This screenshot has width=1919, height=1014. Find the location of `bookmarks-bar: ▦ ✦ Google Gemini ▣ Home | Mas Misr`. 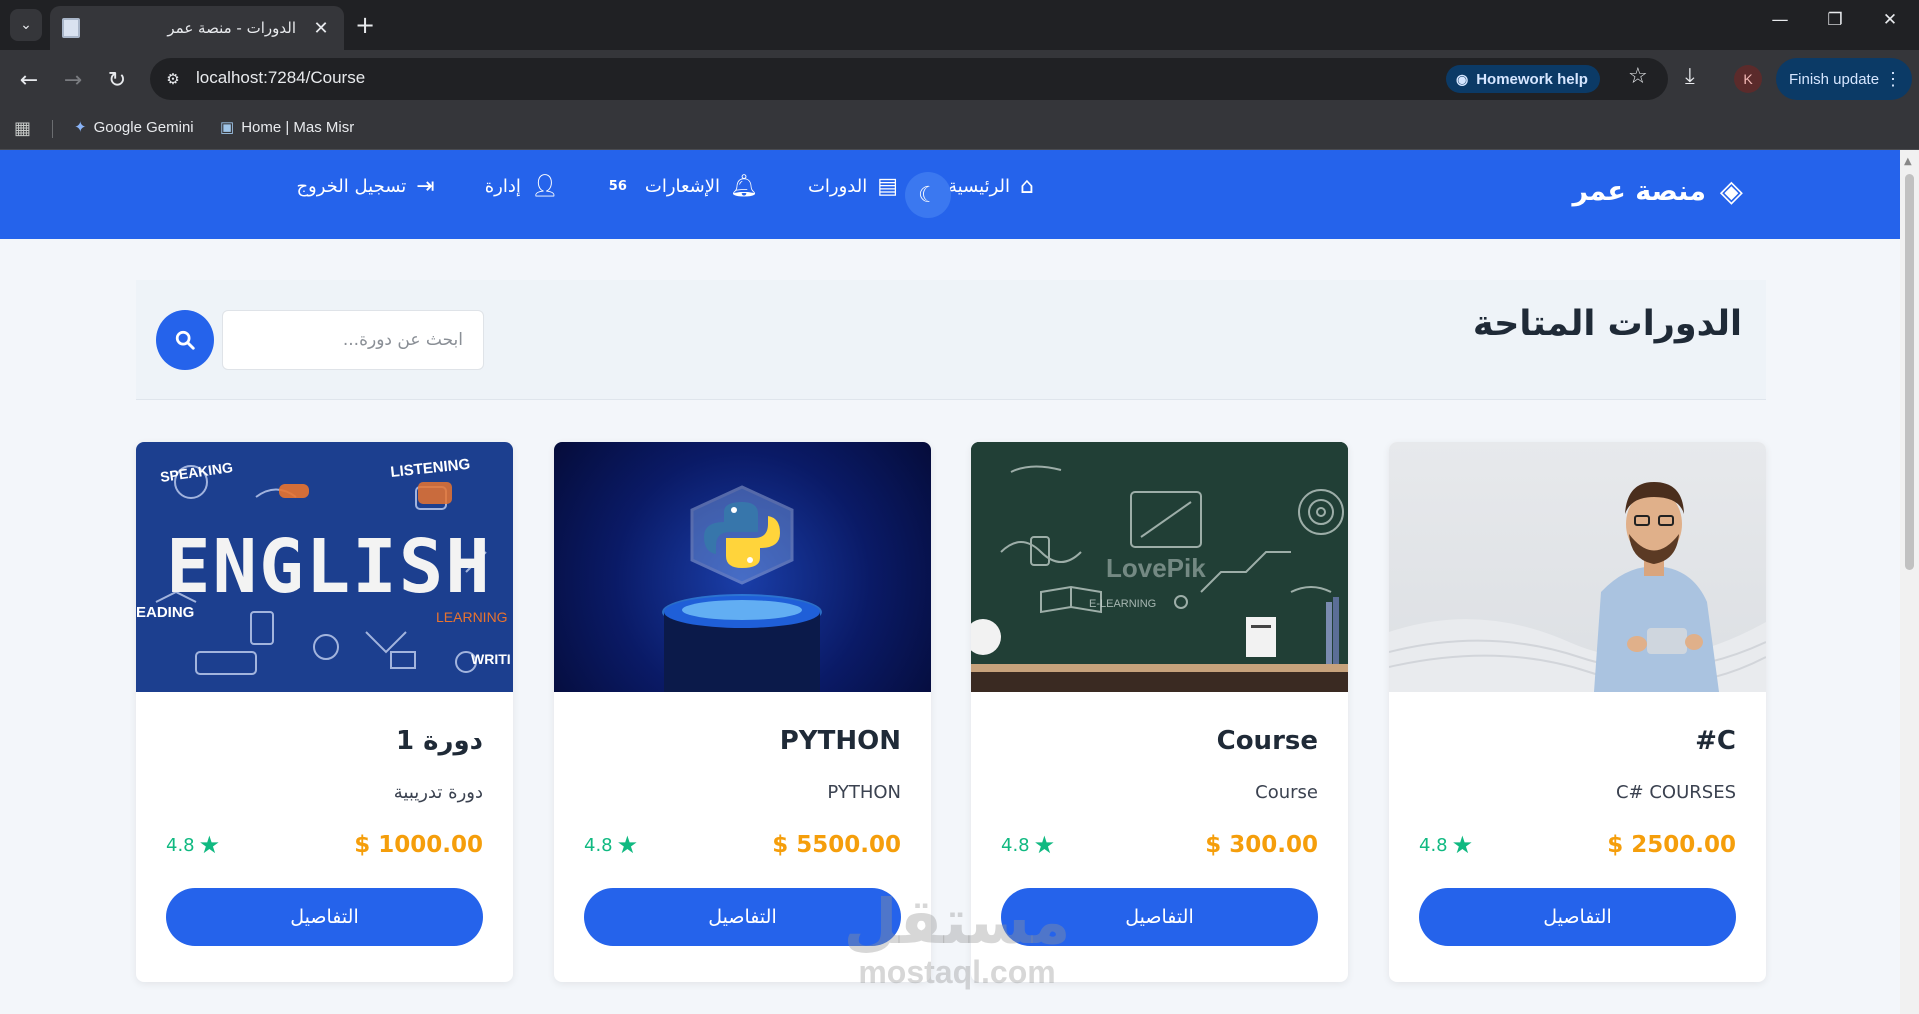

bookmarks-bar: ▦ ✦ Google Gemini ▣ Home | Mas Misr is located at coordinates (959, 129).